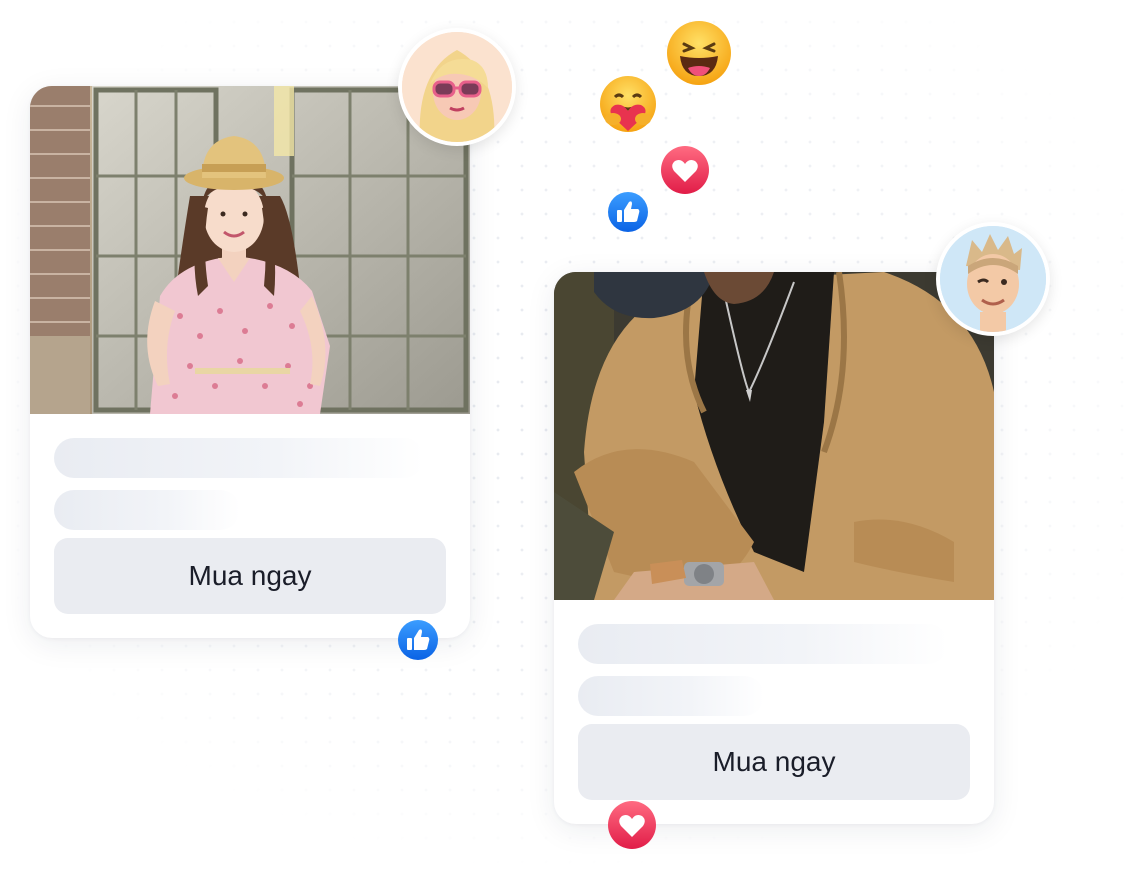 This screenshot has height=872, width=1140. Describe the element at coordinates (250, 250) in the screenshot. I see `product-photo-woman` at that location.